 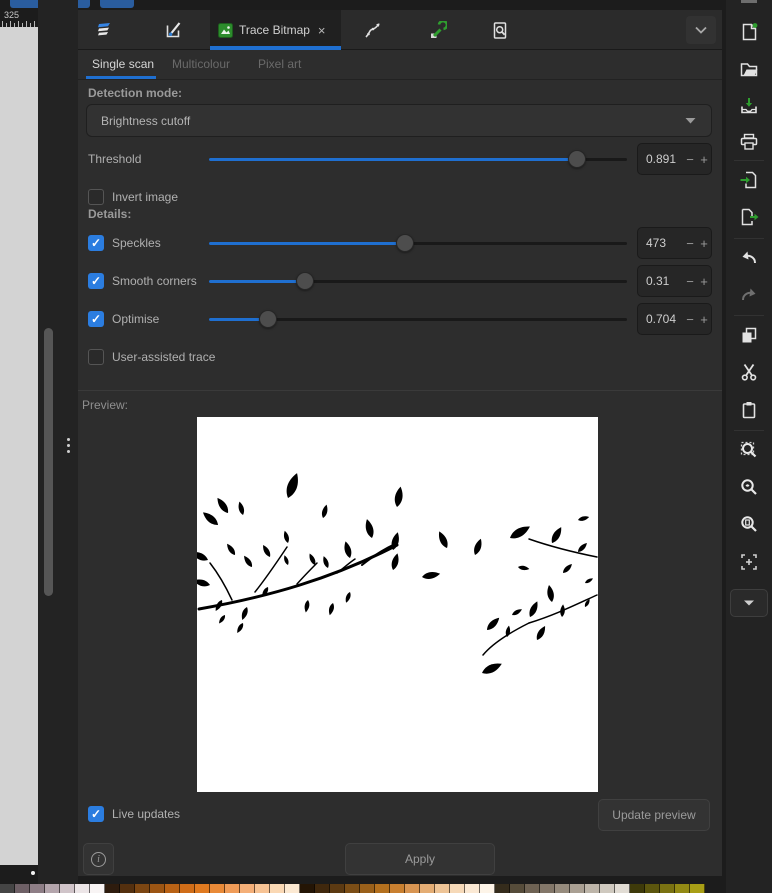 I want to click on tab-pixel-art: Pixel art, so click(x=279, y=64).